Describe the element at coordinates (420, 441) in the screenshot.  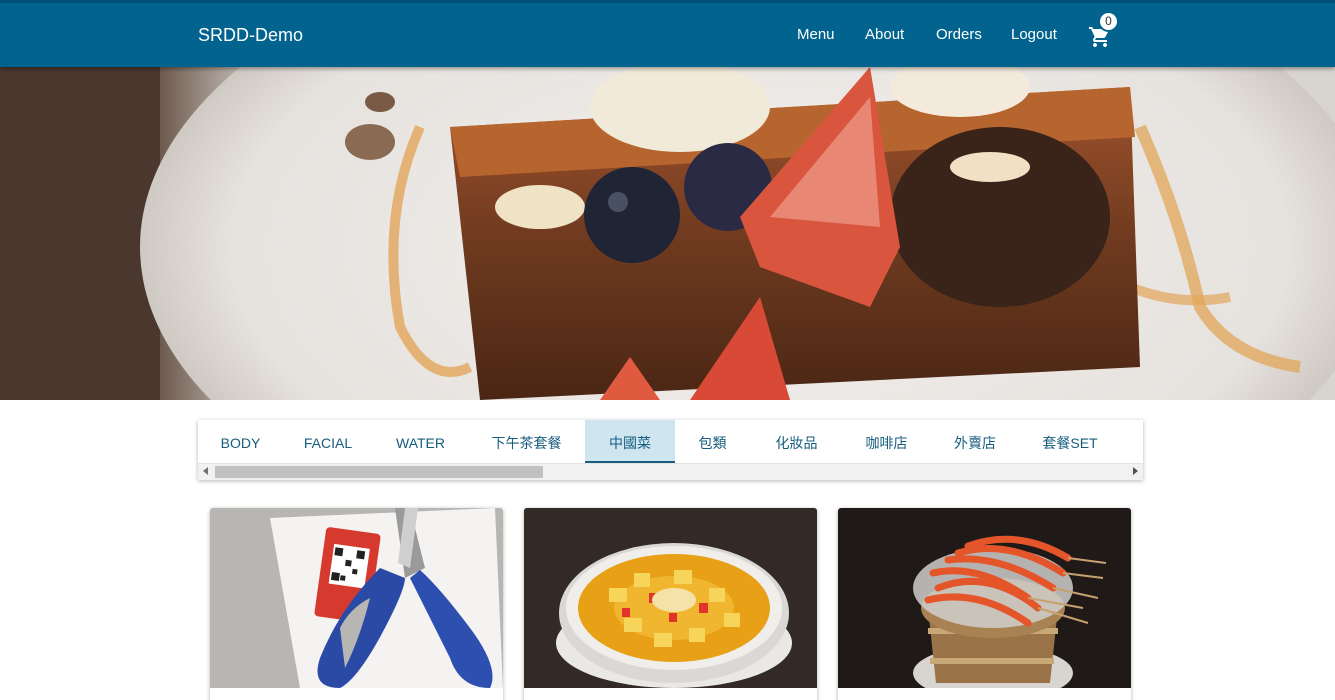
I see `tab-water: WATER` at that location.